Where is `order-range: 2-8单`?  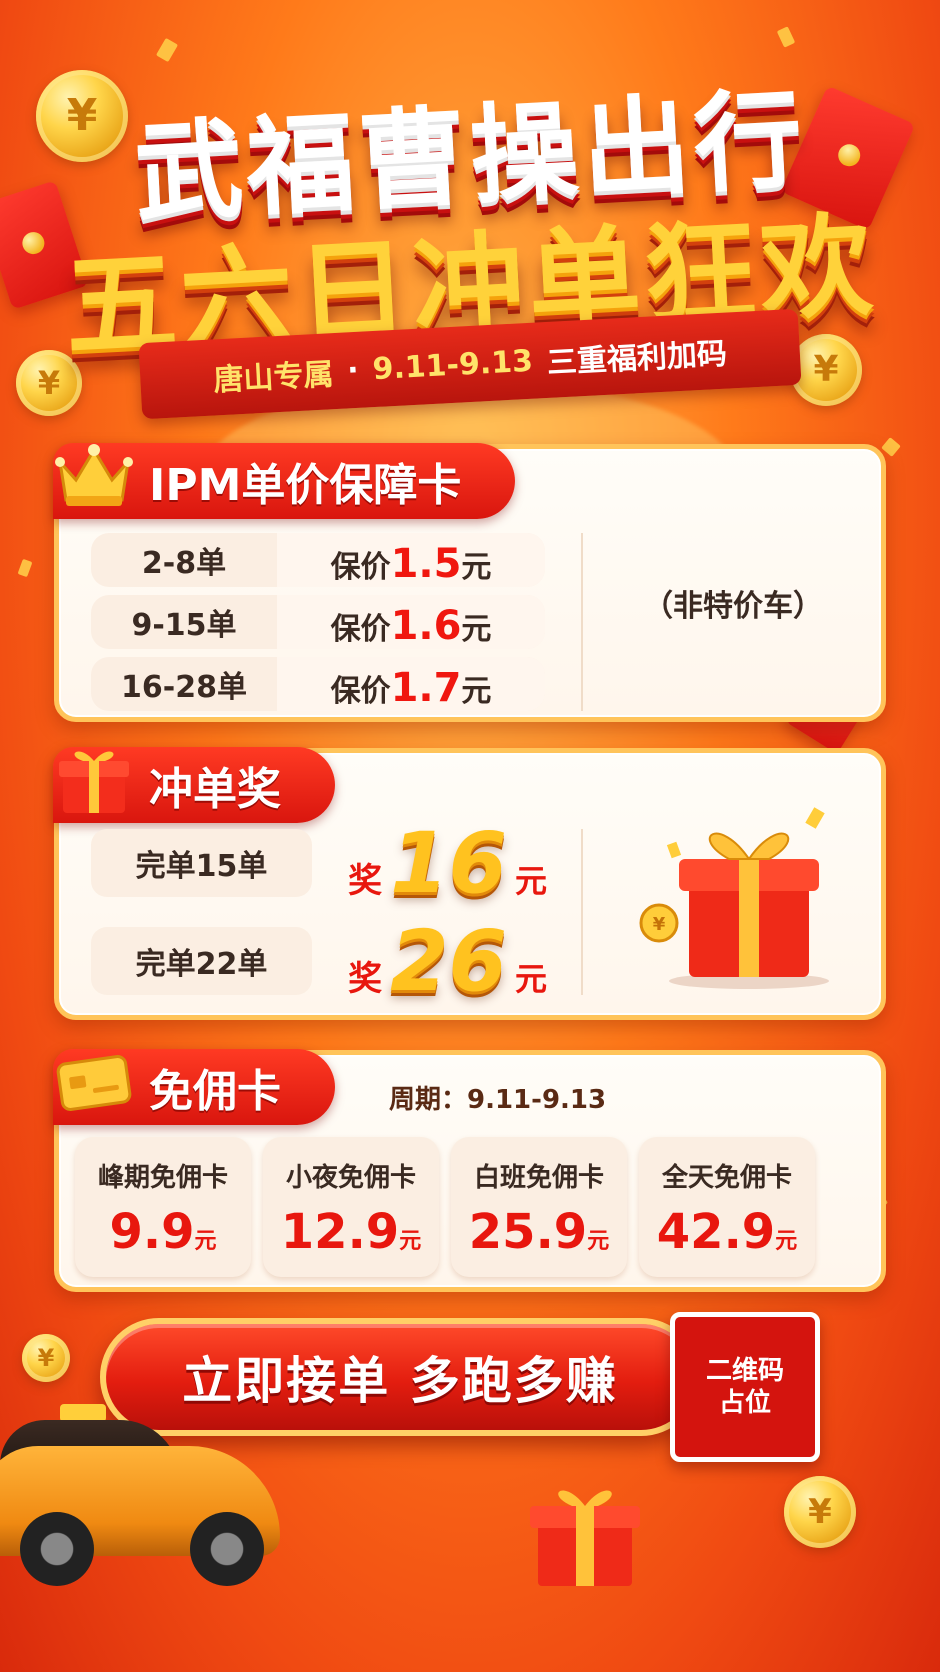
order-range: 2-8单 is located at coordinates (184, 563).